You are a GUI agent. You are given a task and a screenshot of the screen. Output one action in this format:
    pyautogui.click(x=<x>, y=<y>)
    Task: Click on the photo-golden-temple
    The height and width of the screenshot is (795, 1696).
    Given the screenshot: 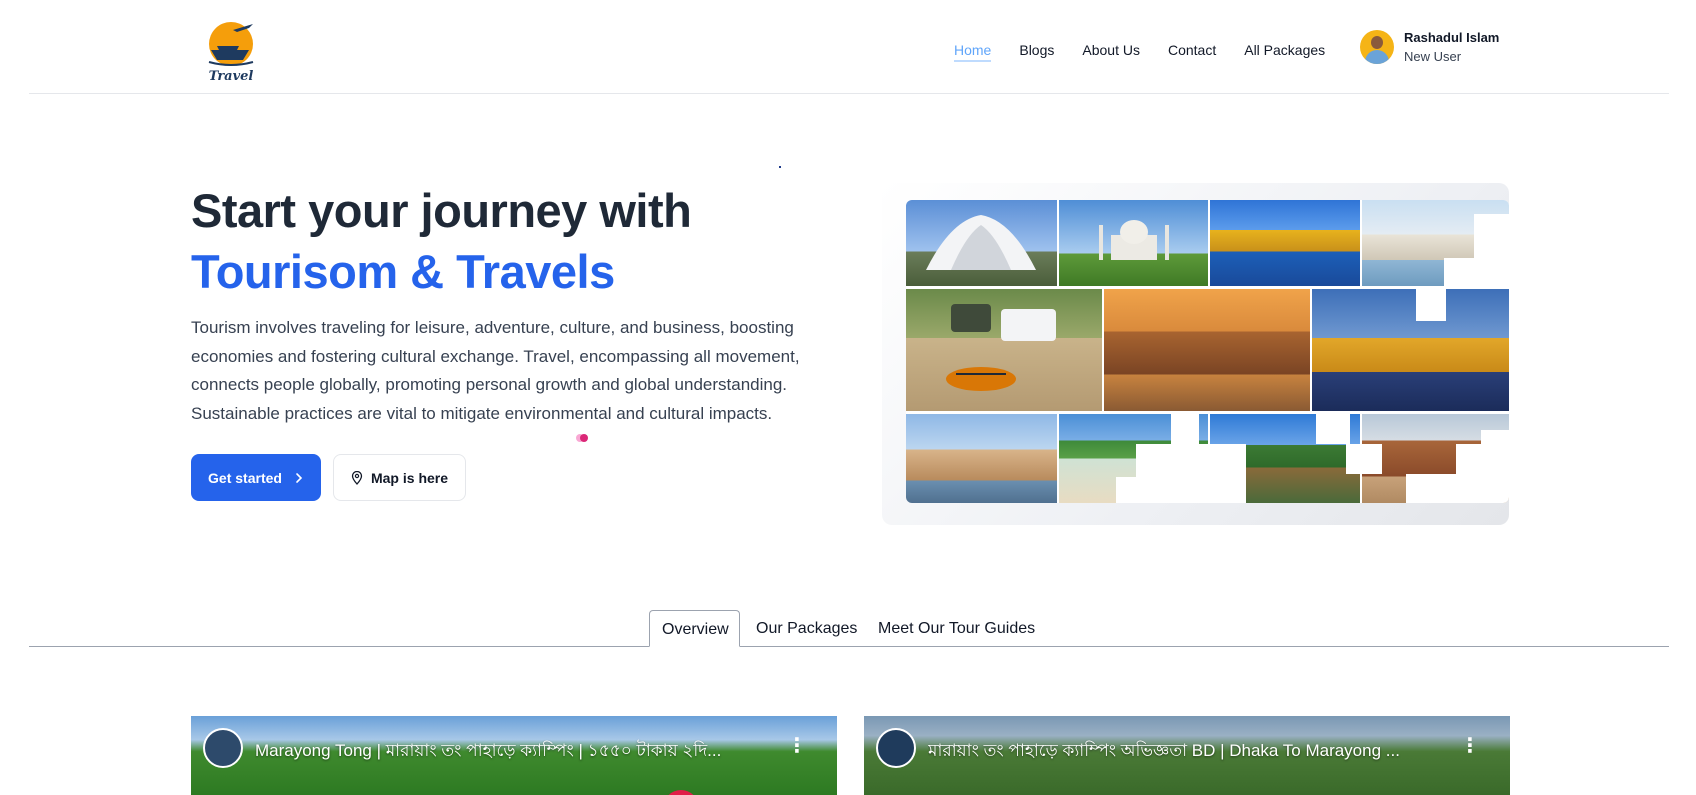 What is the action you would take?
    pyautogui.click(x=1410, y=350)
    